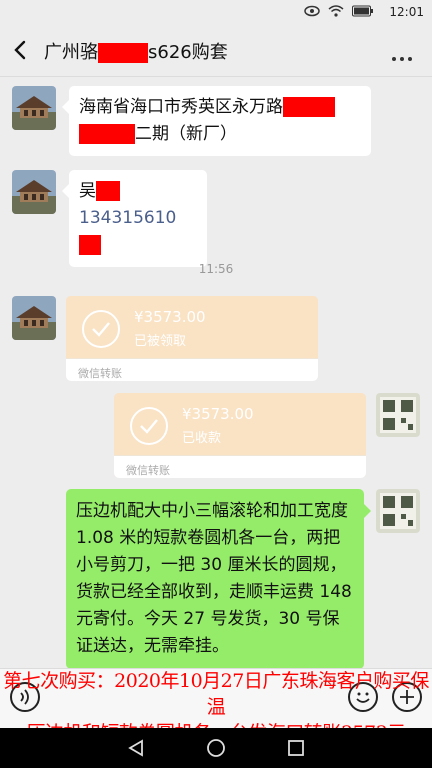 The image size is (432, 768). I want to click on address-message: 海南省海口市秀英区永万路 二期（新厂）, so click(220, 121).